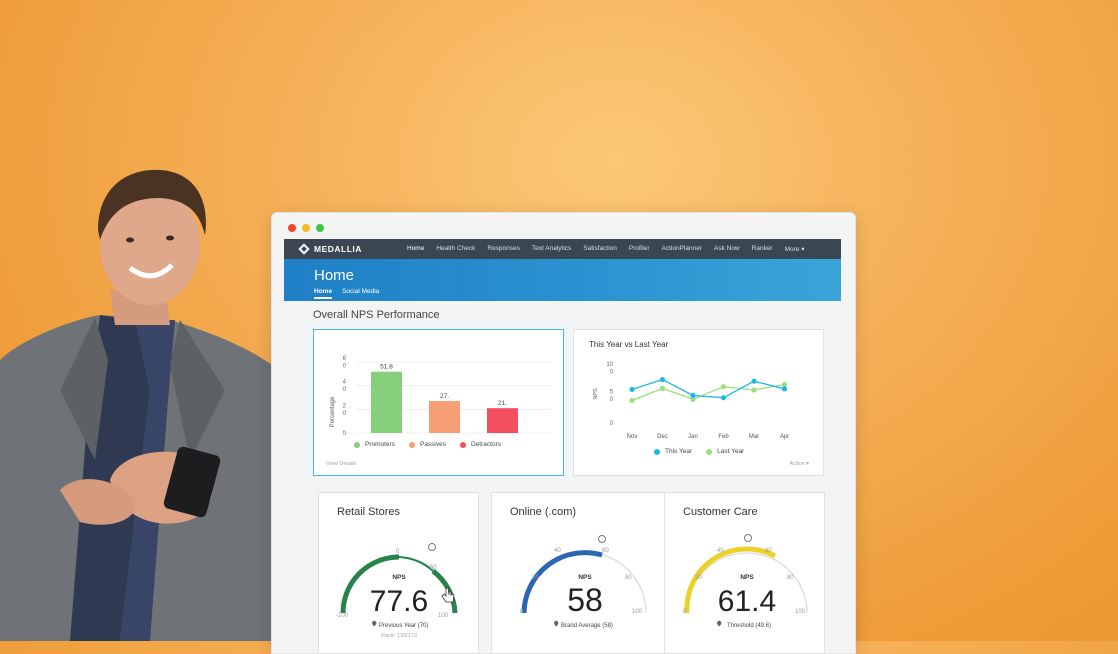 The height and width of the screenshot is (654, 1118). I want to click on bar-value-label: 51.8, so click(386, 367).